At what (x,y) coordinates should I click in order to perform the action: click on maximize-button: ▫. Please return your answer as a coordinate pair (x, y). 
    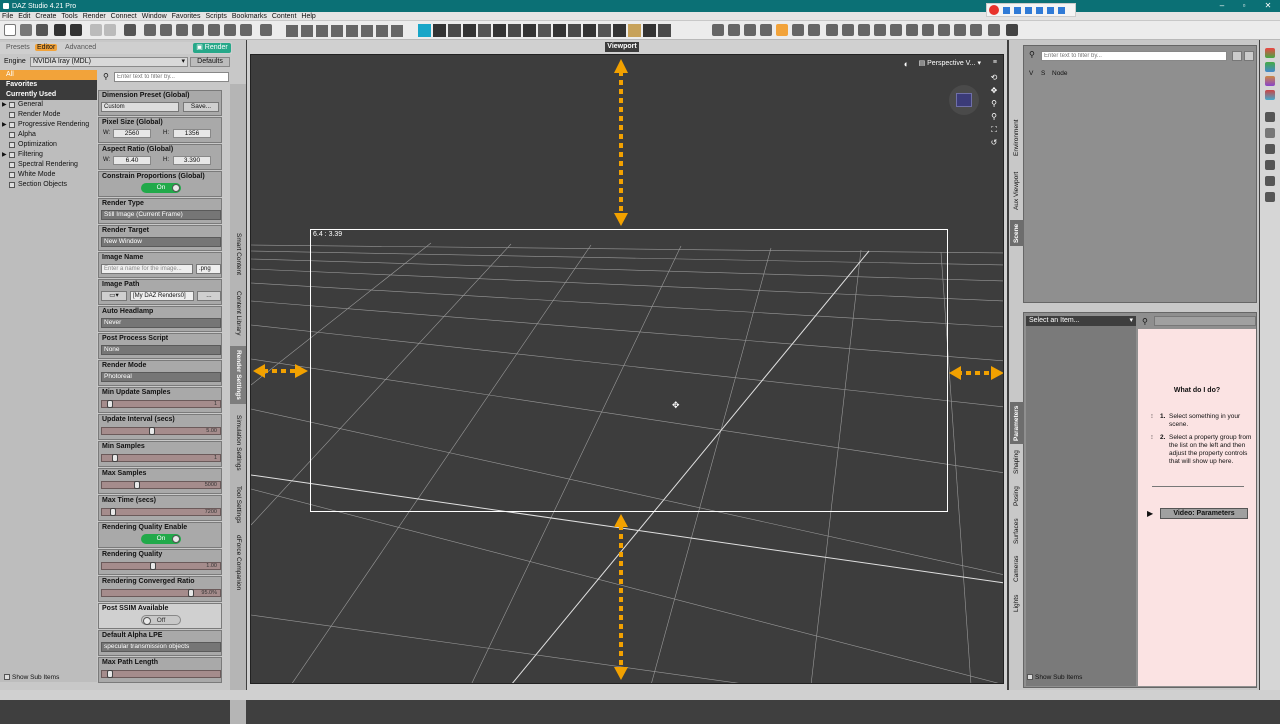
    Looking at the image, I should click on (1244, 6).